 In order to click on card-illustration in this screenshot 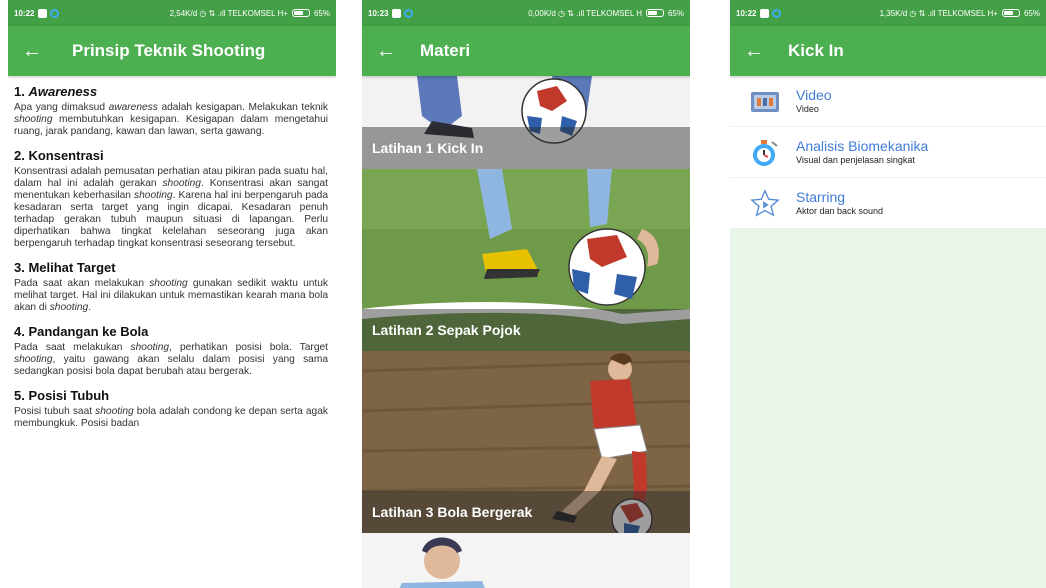, I will do `click(526, 560)`.